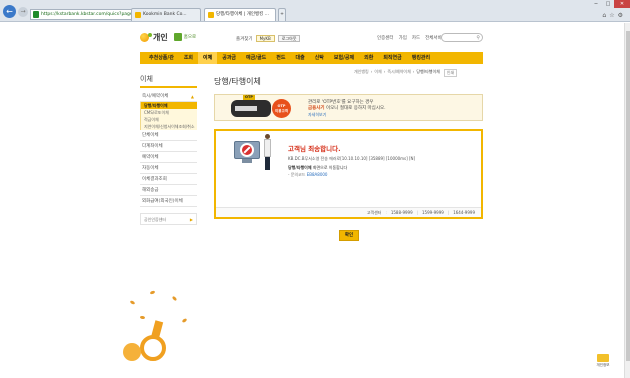 Image resolution: width=630 pixels, height=378 pixels. I want to click on sidebar-item-reserved: 예약이체, so click(168, 157).